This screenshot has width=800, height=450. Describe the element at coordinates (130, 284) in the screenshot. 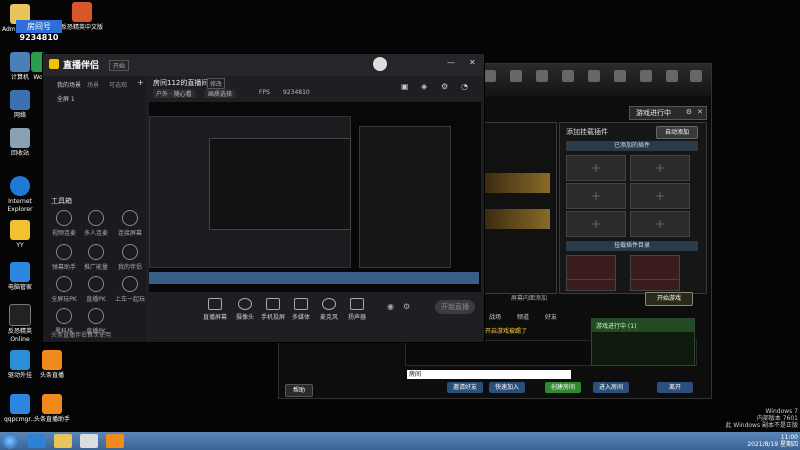

I see `car-icon` at that location.